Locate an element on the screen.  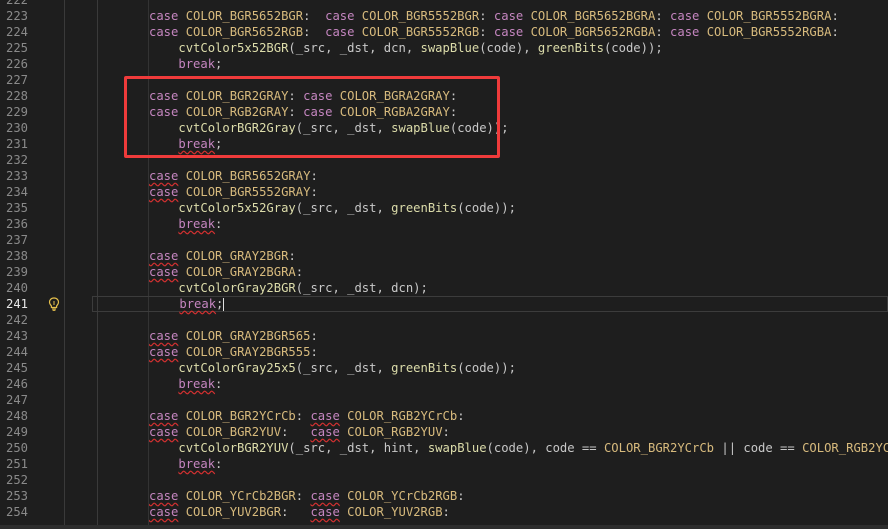
code-token: cvtColorBGR2Gray is located at coordinates (237, 128).